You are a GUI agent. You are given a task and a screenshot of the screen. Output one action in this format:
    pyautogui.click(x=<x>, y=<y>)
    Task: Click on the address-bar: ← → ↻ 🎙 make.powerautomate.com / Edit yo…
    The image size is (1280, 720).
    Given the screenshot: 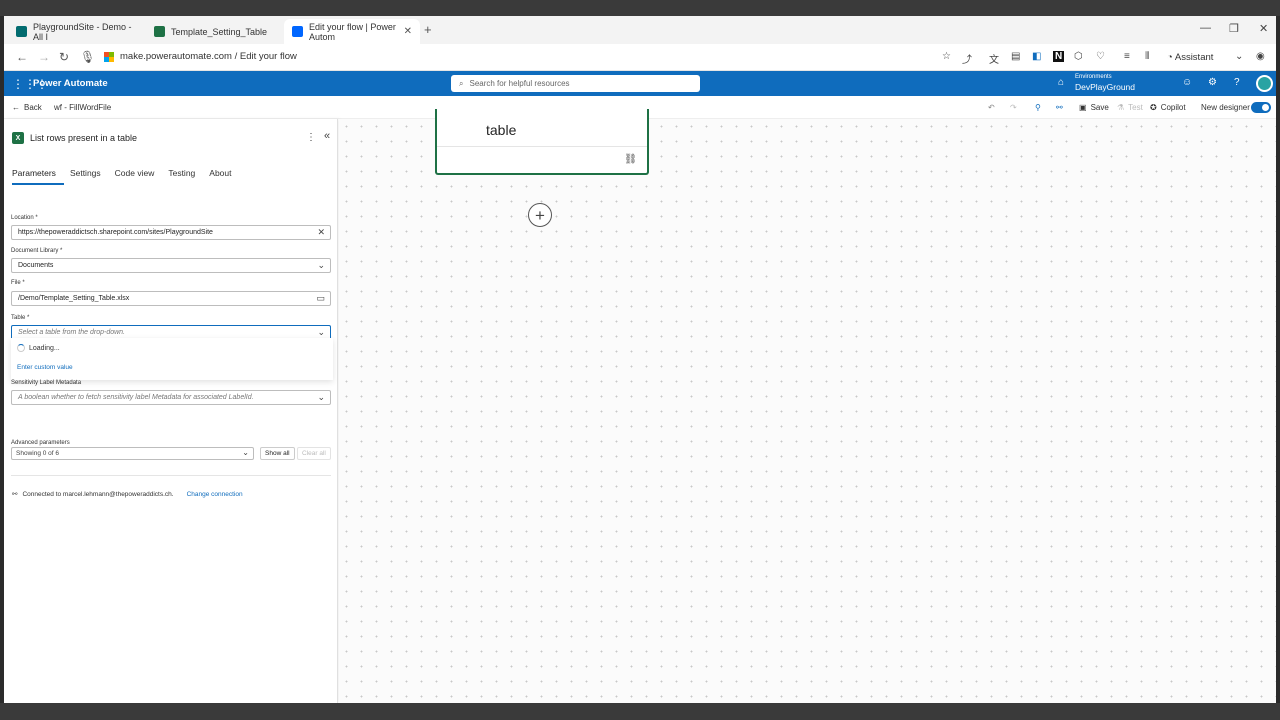 What is the action you would take?
    pyautogui.click(x=640, y=57)
    